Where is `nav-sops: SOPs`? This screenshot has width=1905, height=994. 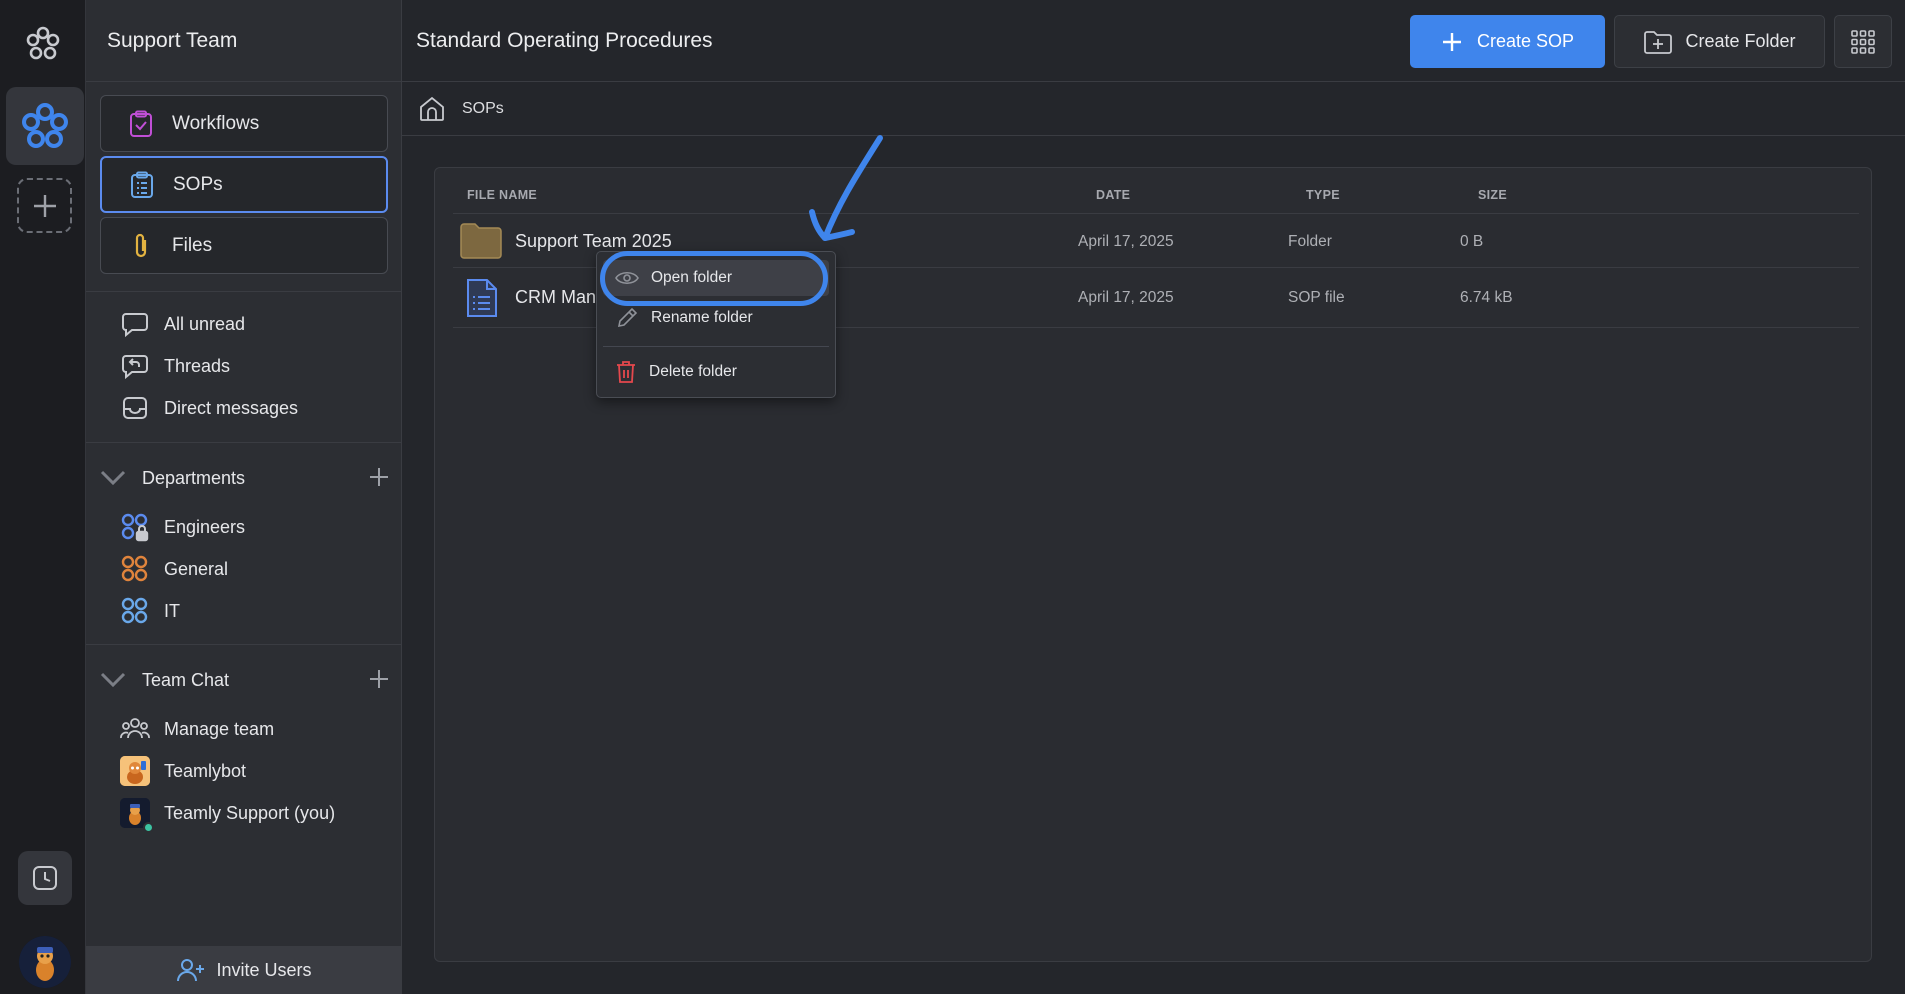
nav-sops: SOPs is located at coordinates (244, 184).